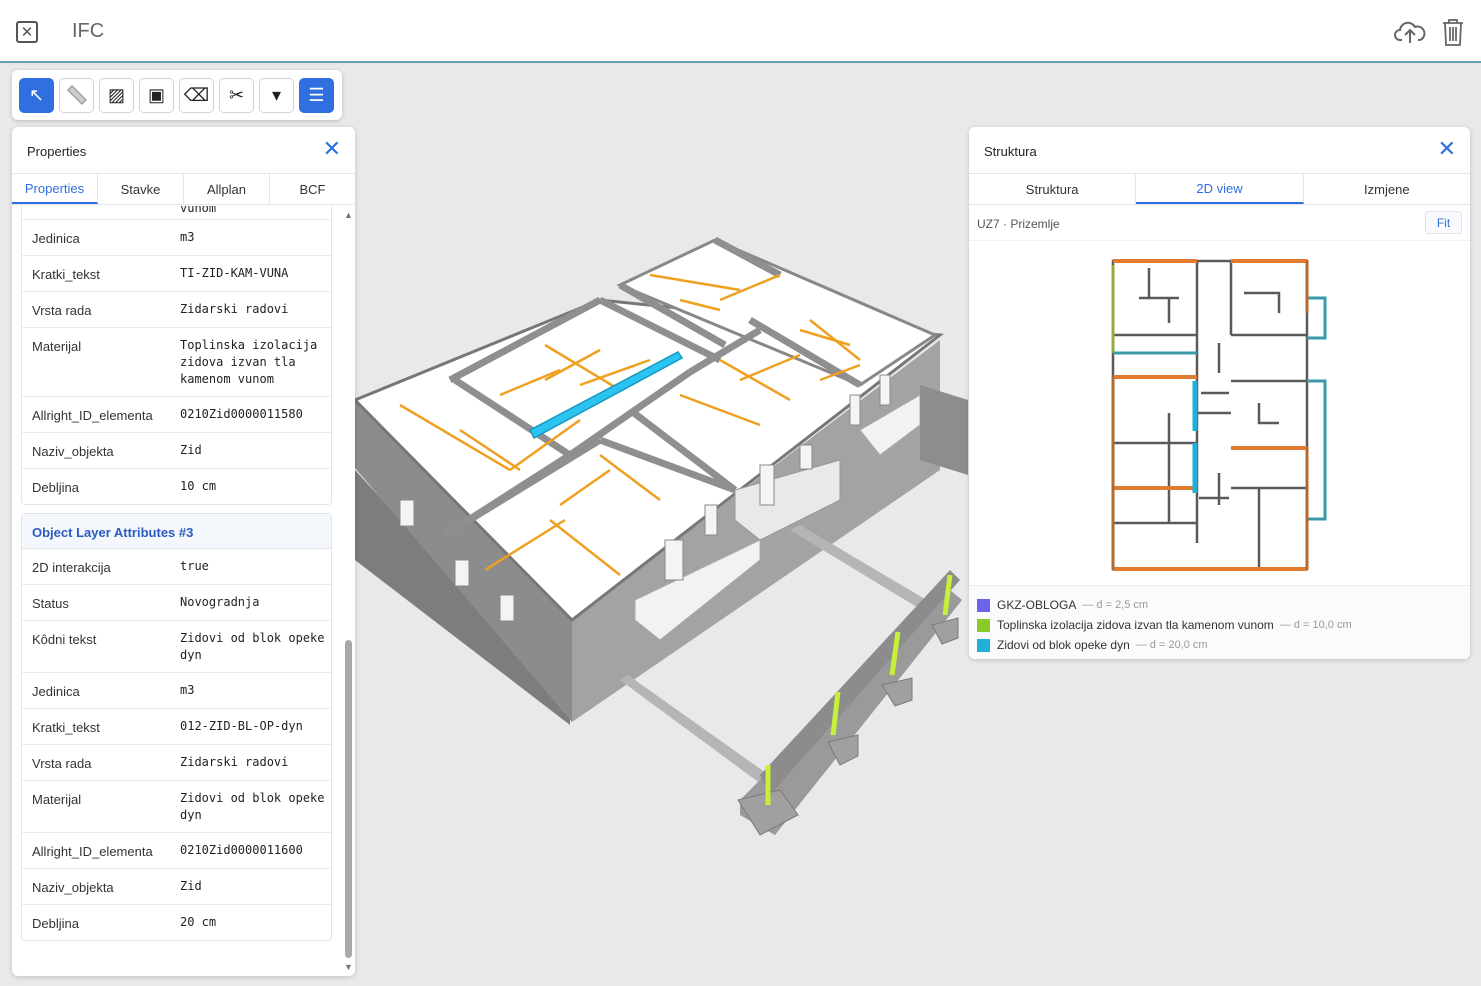 The width and height of the screenshot is (1481, 986). Describe the element at coordinates (220, 602) in the screenshot. I see `property-value: Novogradnja` at that location.